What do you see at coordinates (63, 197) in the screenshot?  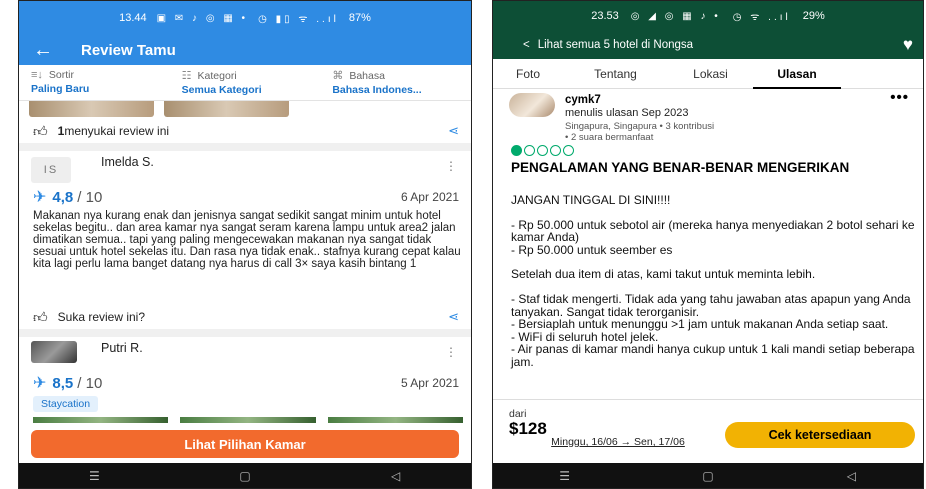 I see `review-score: 4,8` at bounding box center [63, 197].